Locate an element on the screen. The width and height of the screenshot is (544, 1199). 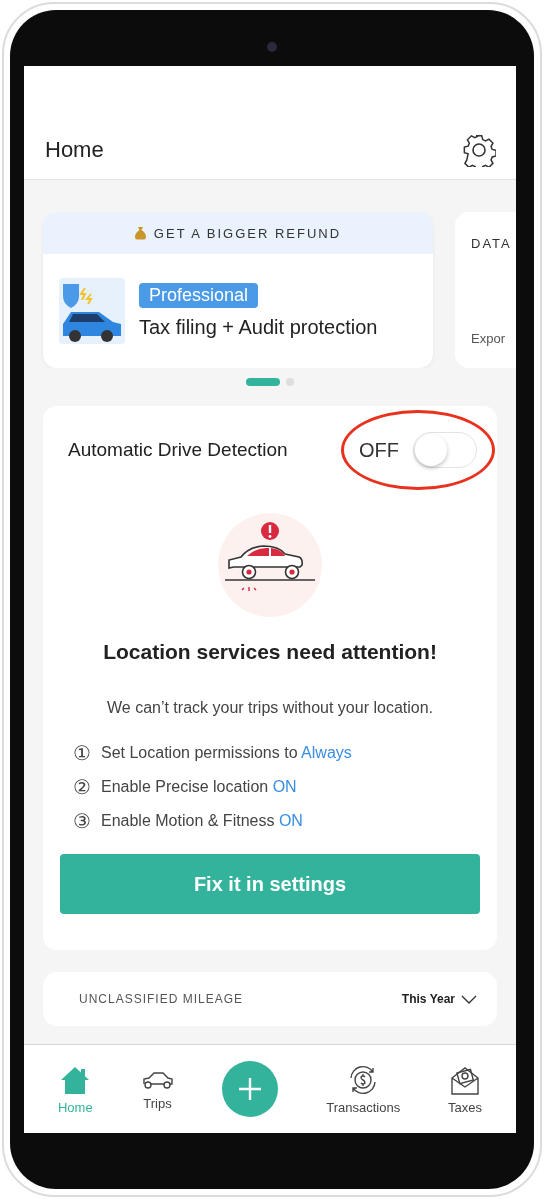
camera-icon is located at coordinates (272, 47).